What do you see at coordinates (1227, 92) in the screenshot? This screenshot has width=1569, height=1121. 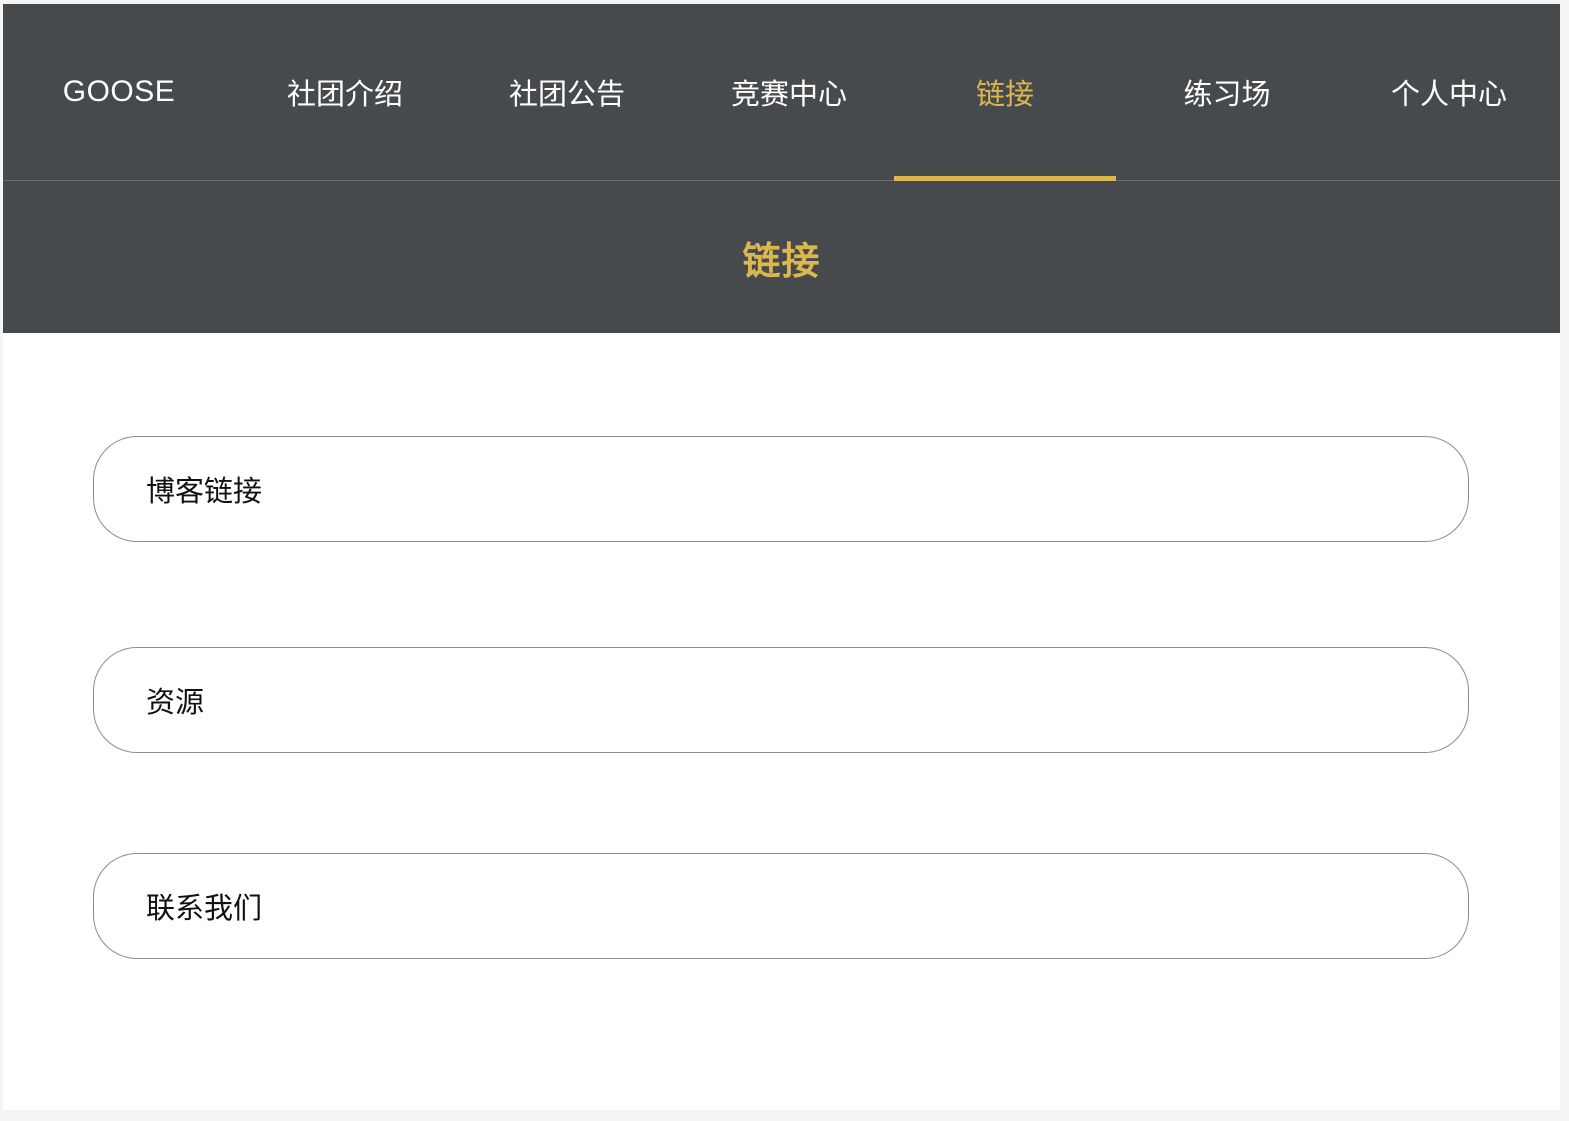 I see `nav-item-practice: 练习场` at bounding box center [1227, 92].